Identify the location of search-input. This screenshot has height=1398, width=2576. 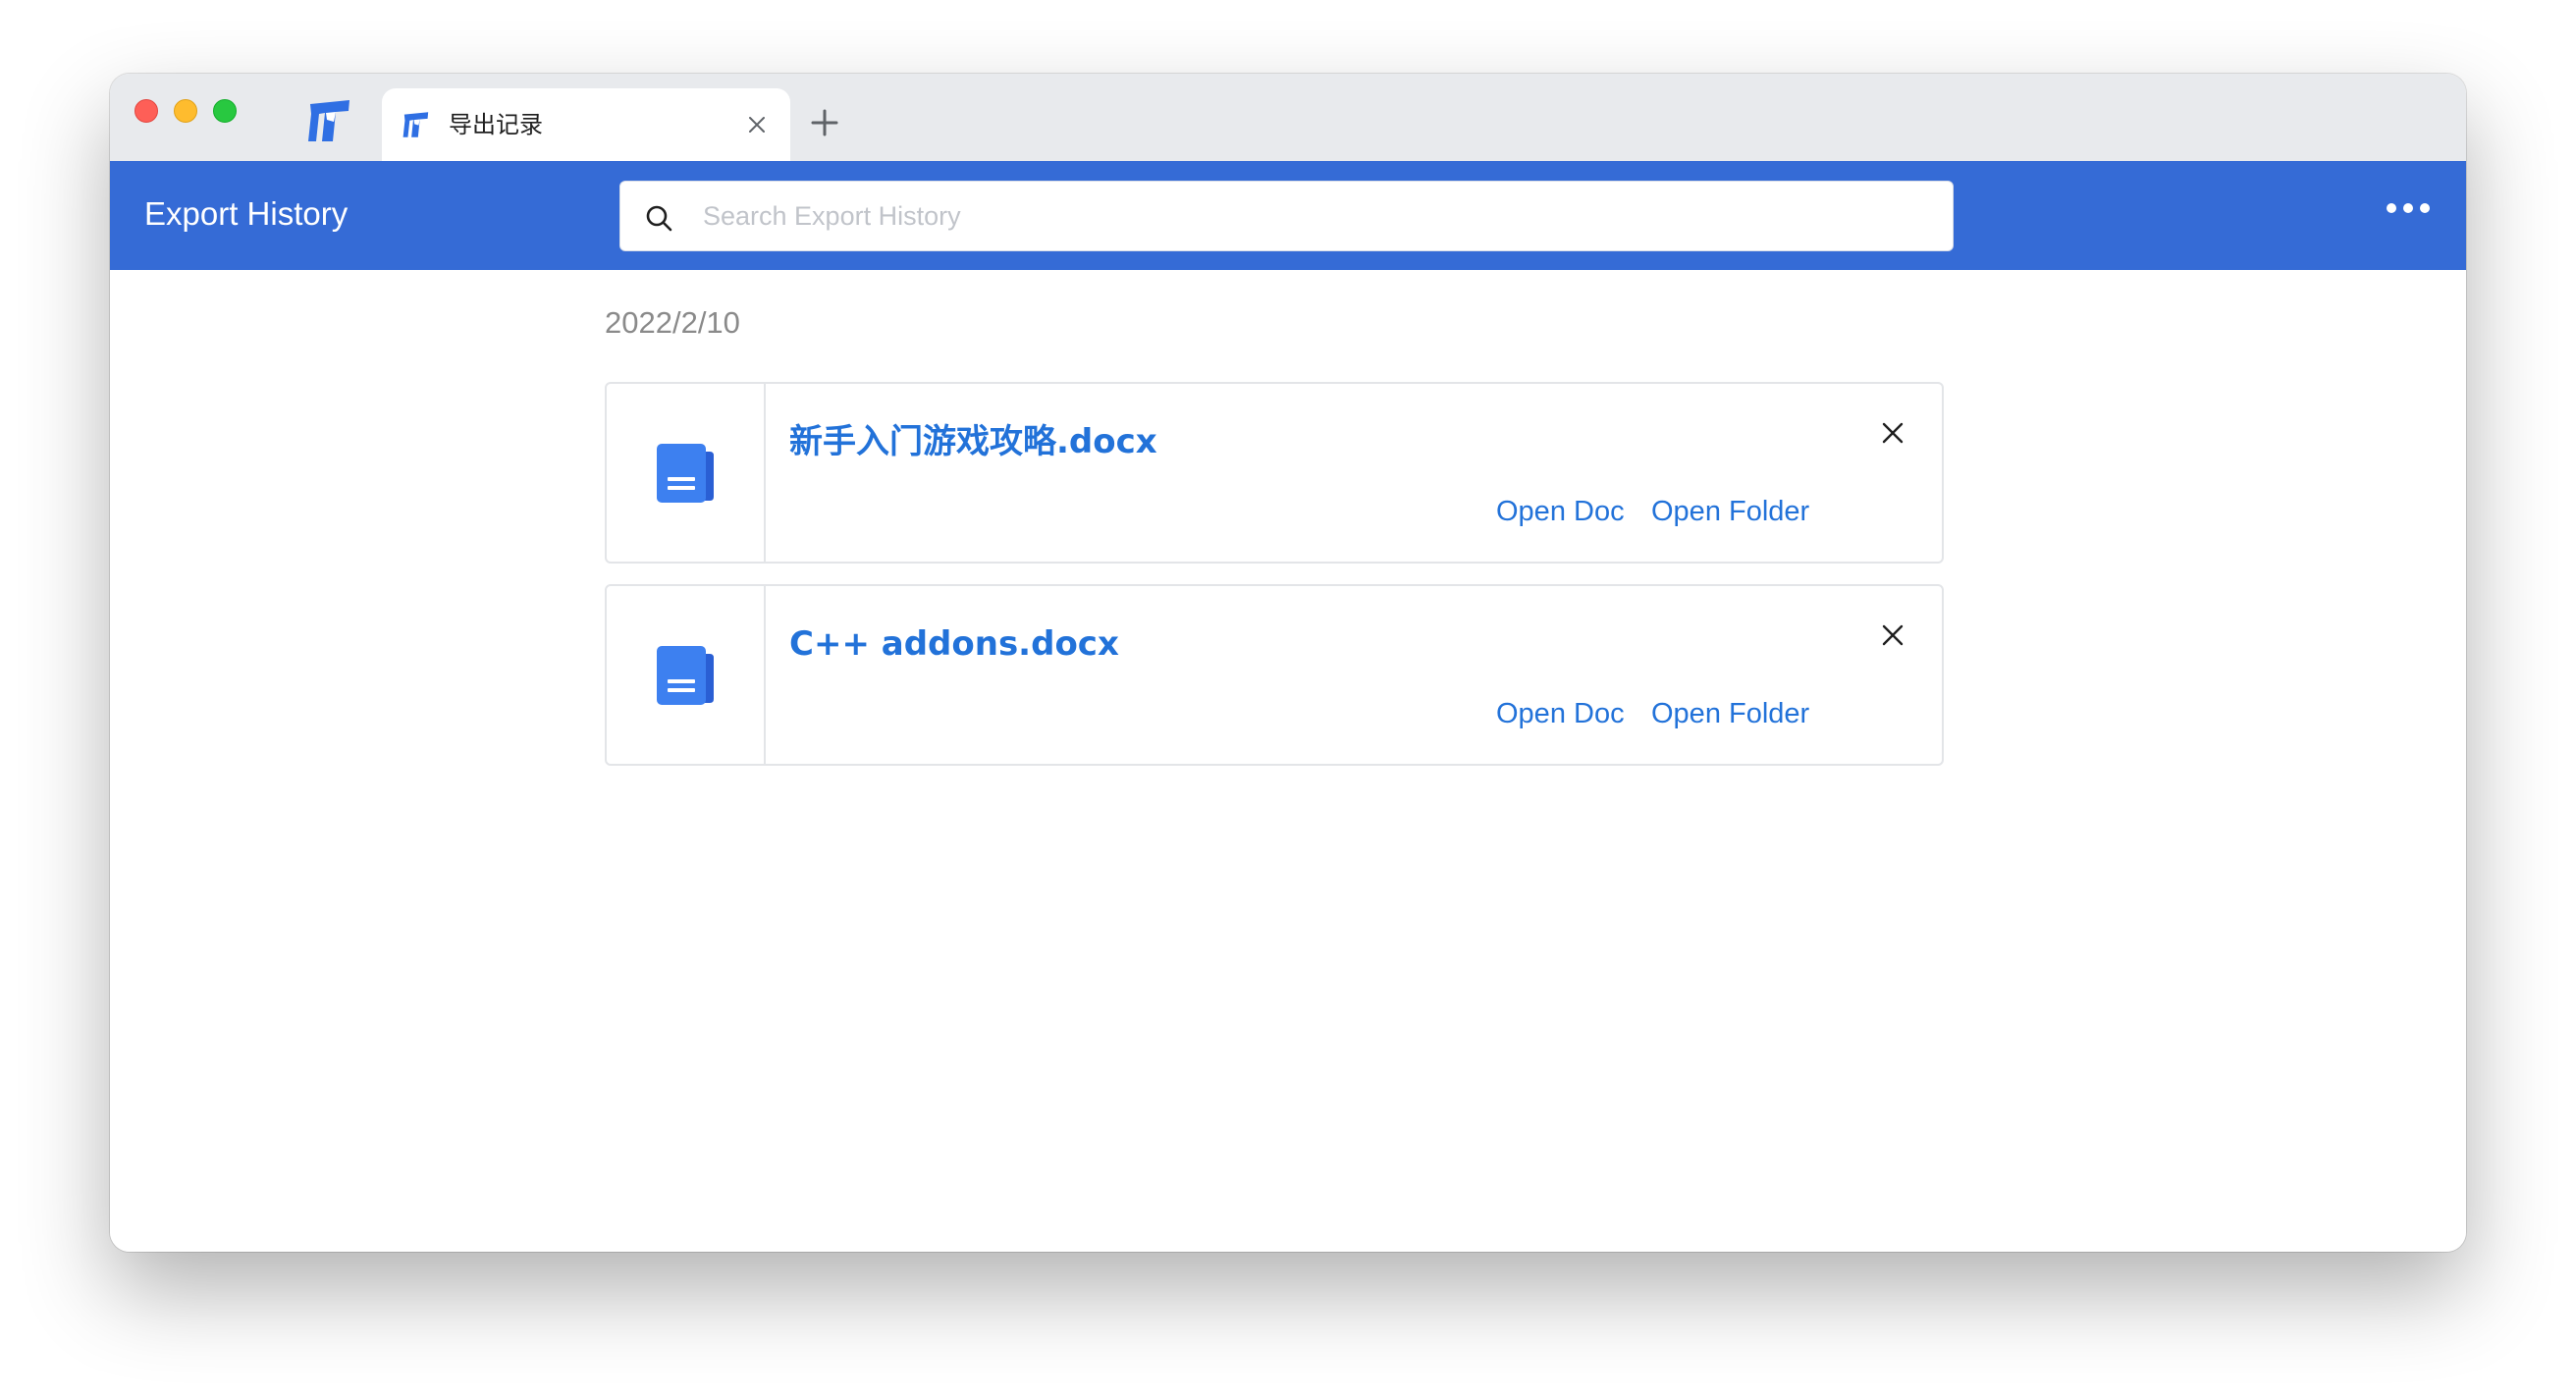
(1309, 216).